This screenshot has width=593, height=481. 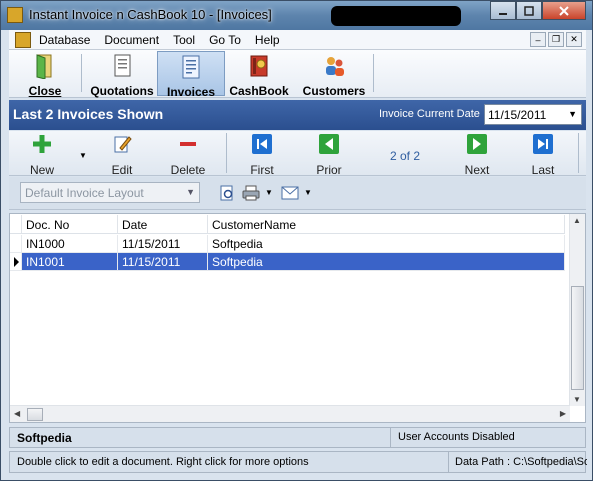 I want to click on minus-icon, so click(x=188, y=144).